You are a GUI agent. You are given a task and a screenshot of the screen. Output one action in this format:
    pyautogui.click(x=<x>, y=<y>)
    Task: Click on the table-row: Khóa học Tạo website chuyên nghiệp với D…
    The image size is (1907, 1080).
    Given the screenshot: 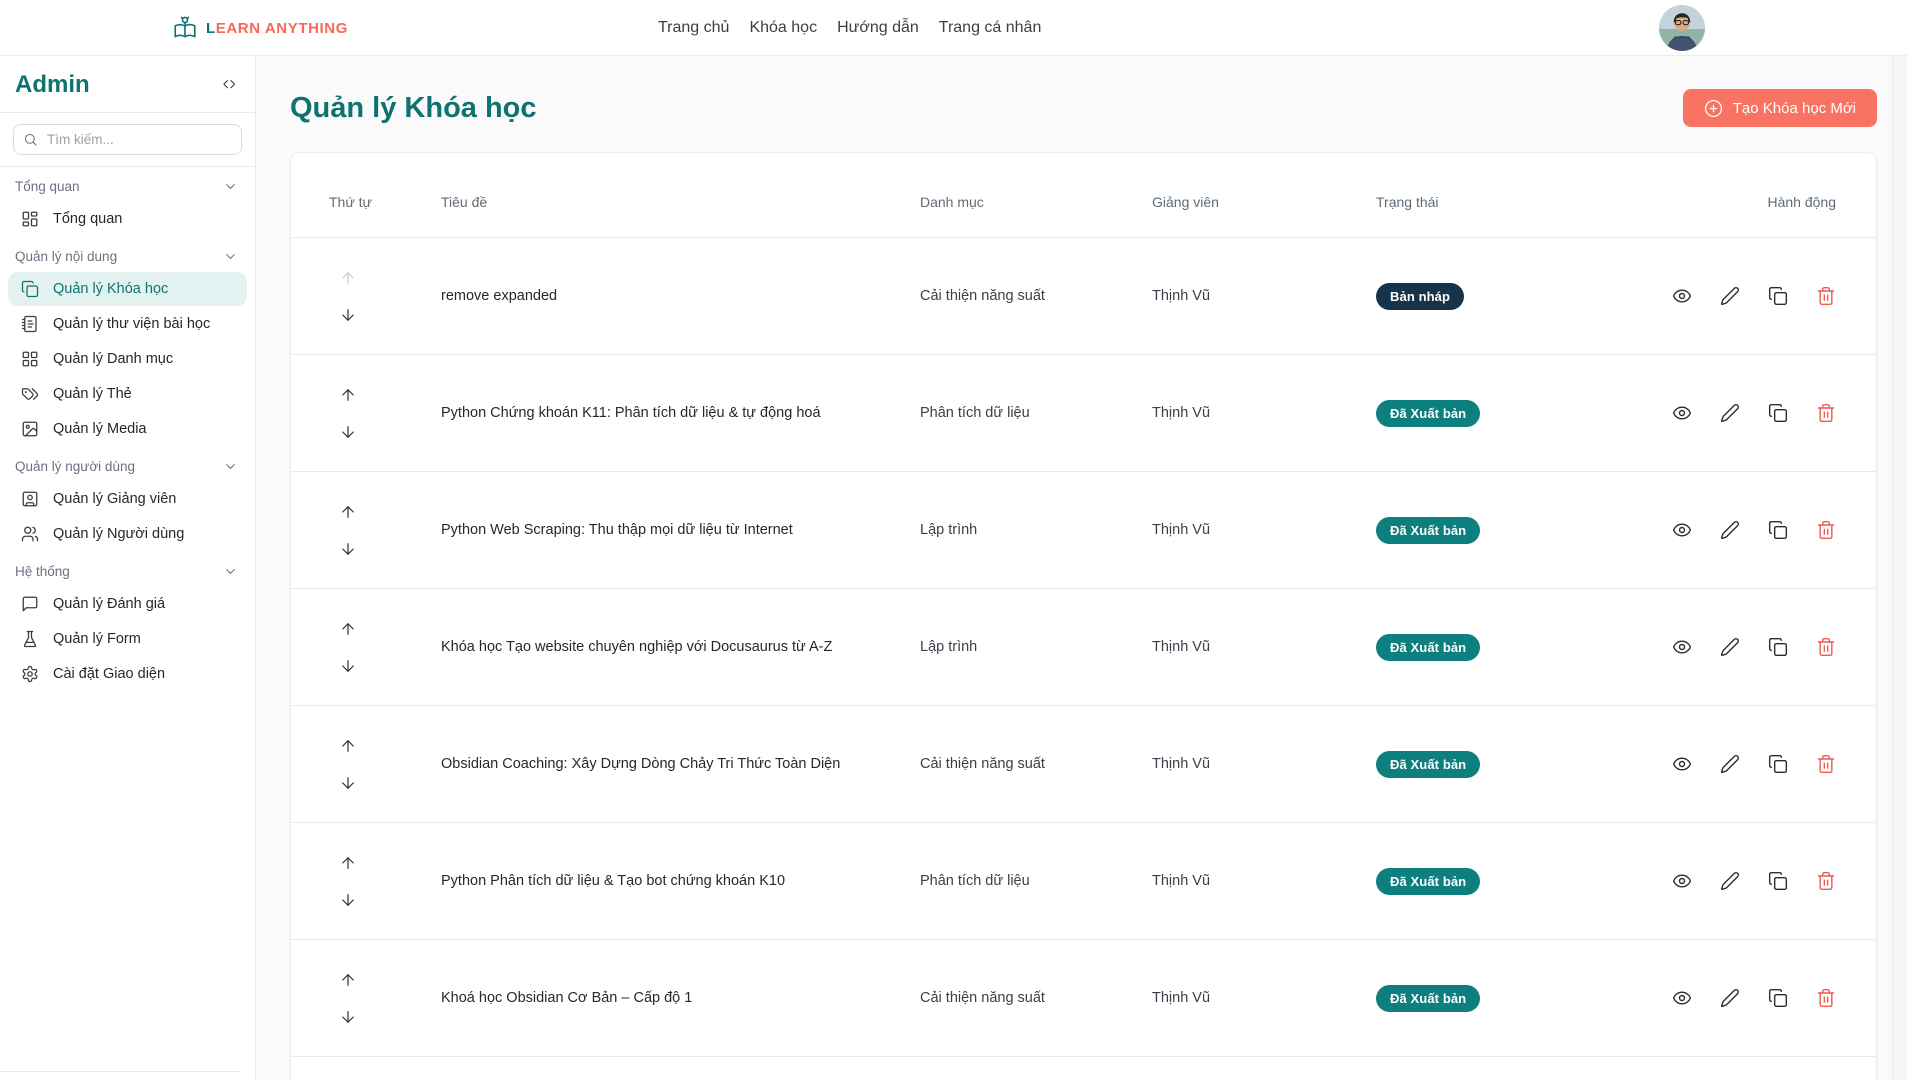 What is the action you would take?
    pyautogui.click(x=1083, y=646)
    